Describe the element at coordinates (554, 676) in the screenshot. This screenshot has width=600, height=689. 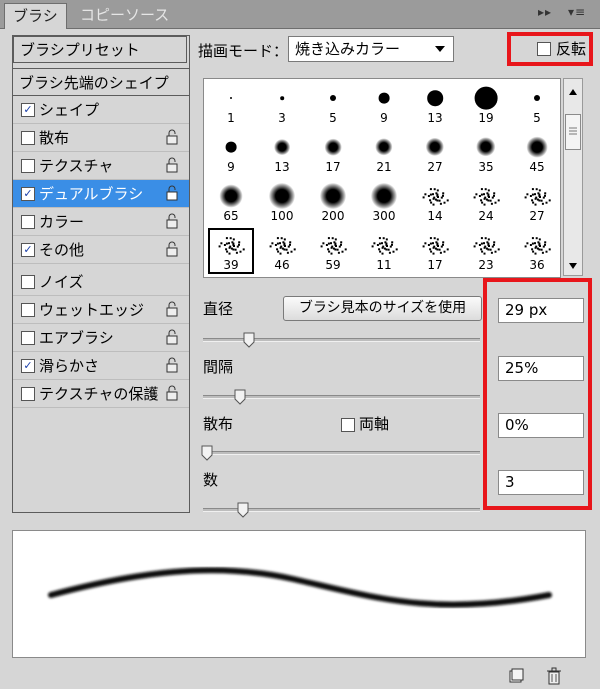
I see `trash-icon` at that location.